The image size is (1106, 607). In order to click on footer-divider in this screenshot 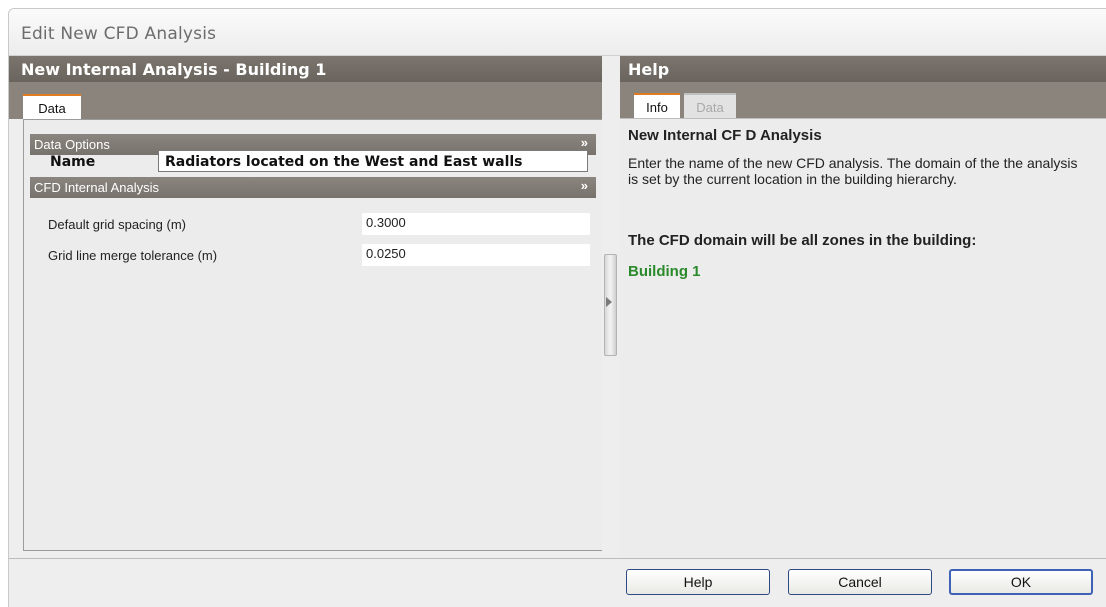, I will do `click(557, 558)`.